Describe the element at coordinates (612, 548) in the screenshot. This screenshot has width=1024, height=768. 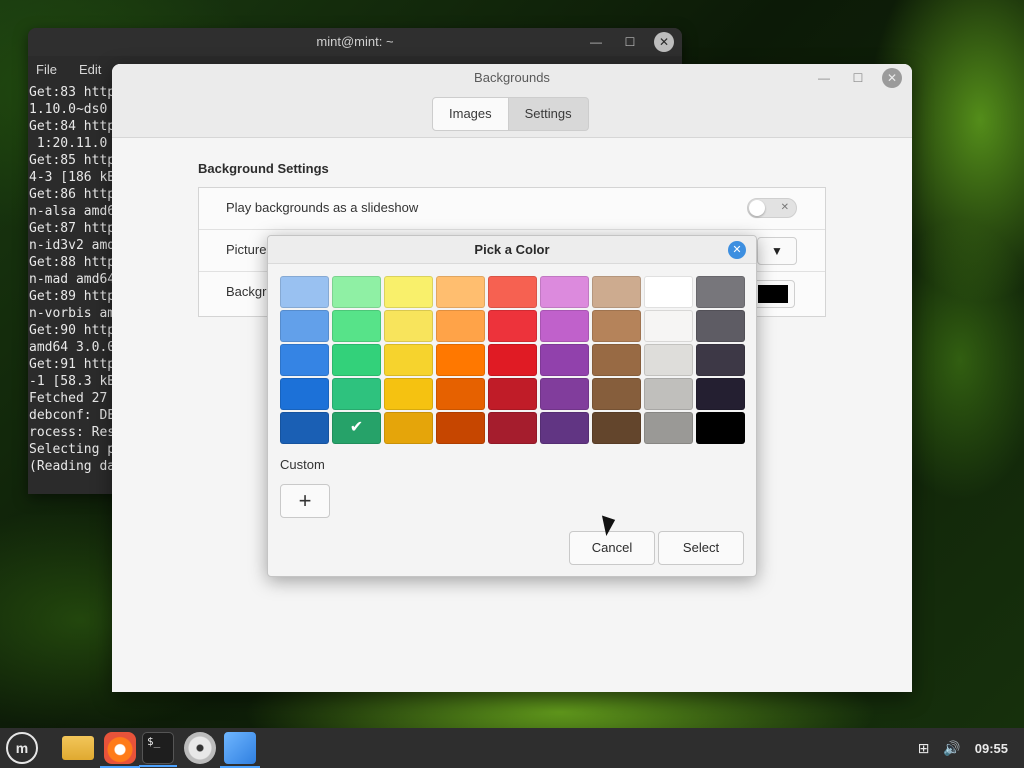
I see `cancel-button: Cancel` at that location.